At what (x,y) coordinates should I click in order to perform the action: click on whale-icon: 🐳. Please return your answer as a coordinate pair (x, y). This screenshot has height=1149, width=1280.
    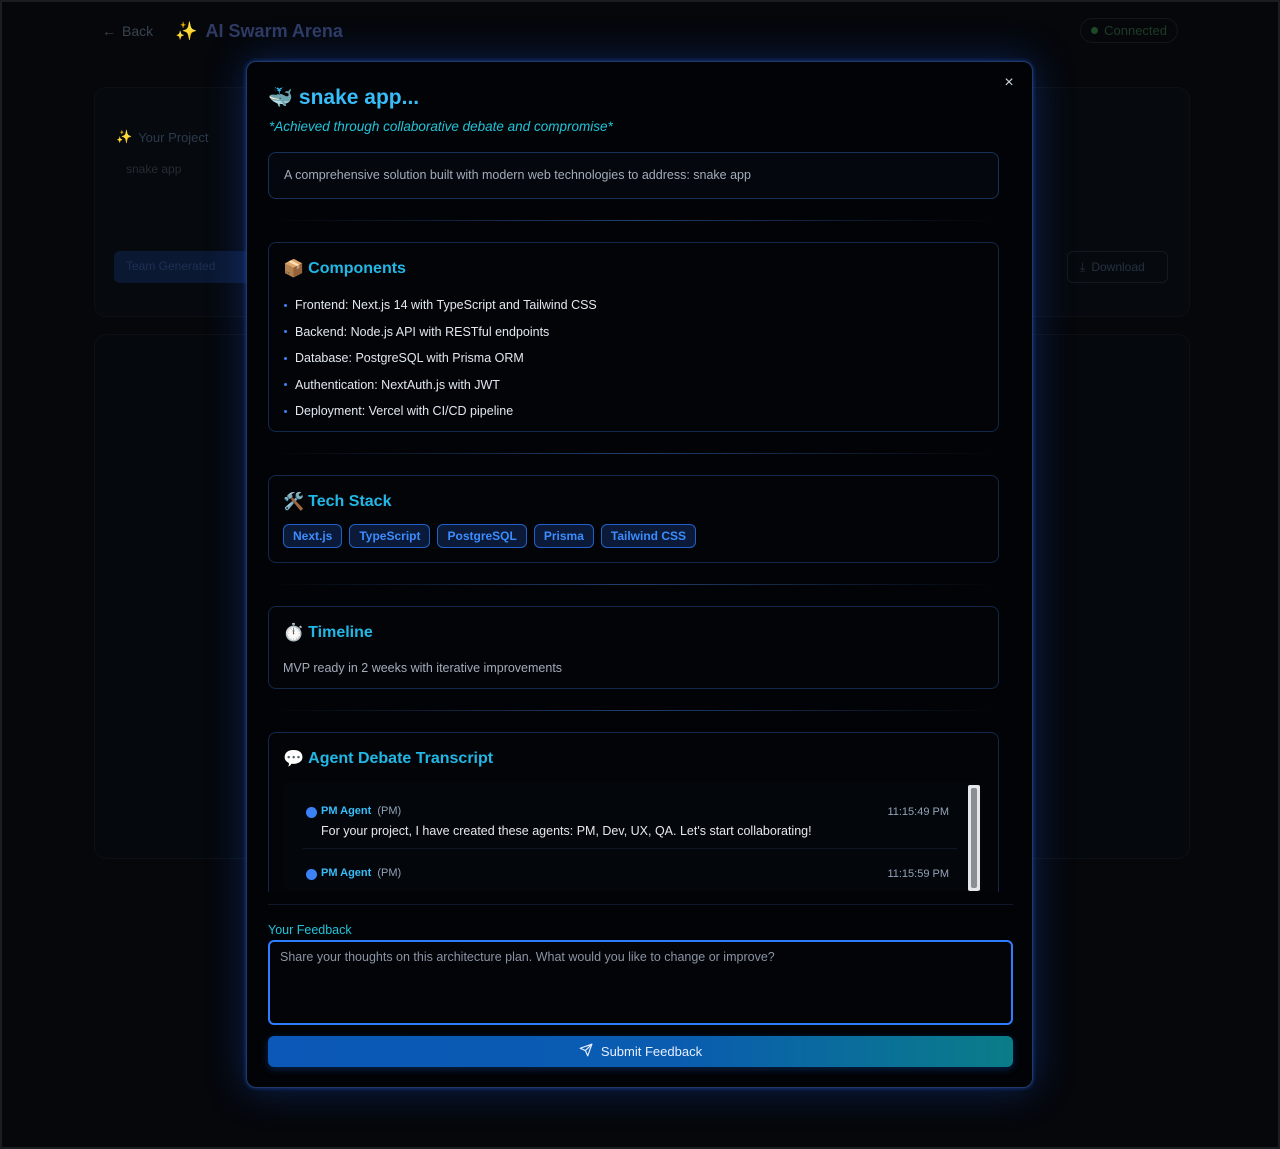
    Looking at the image, I should click on (280, 98).